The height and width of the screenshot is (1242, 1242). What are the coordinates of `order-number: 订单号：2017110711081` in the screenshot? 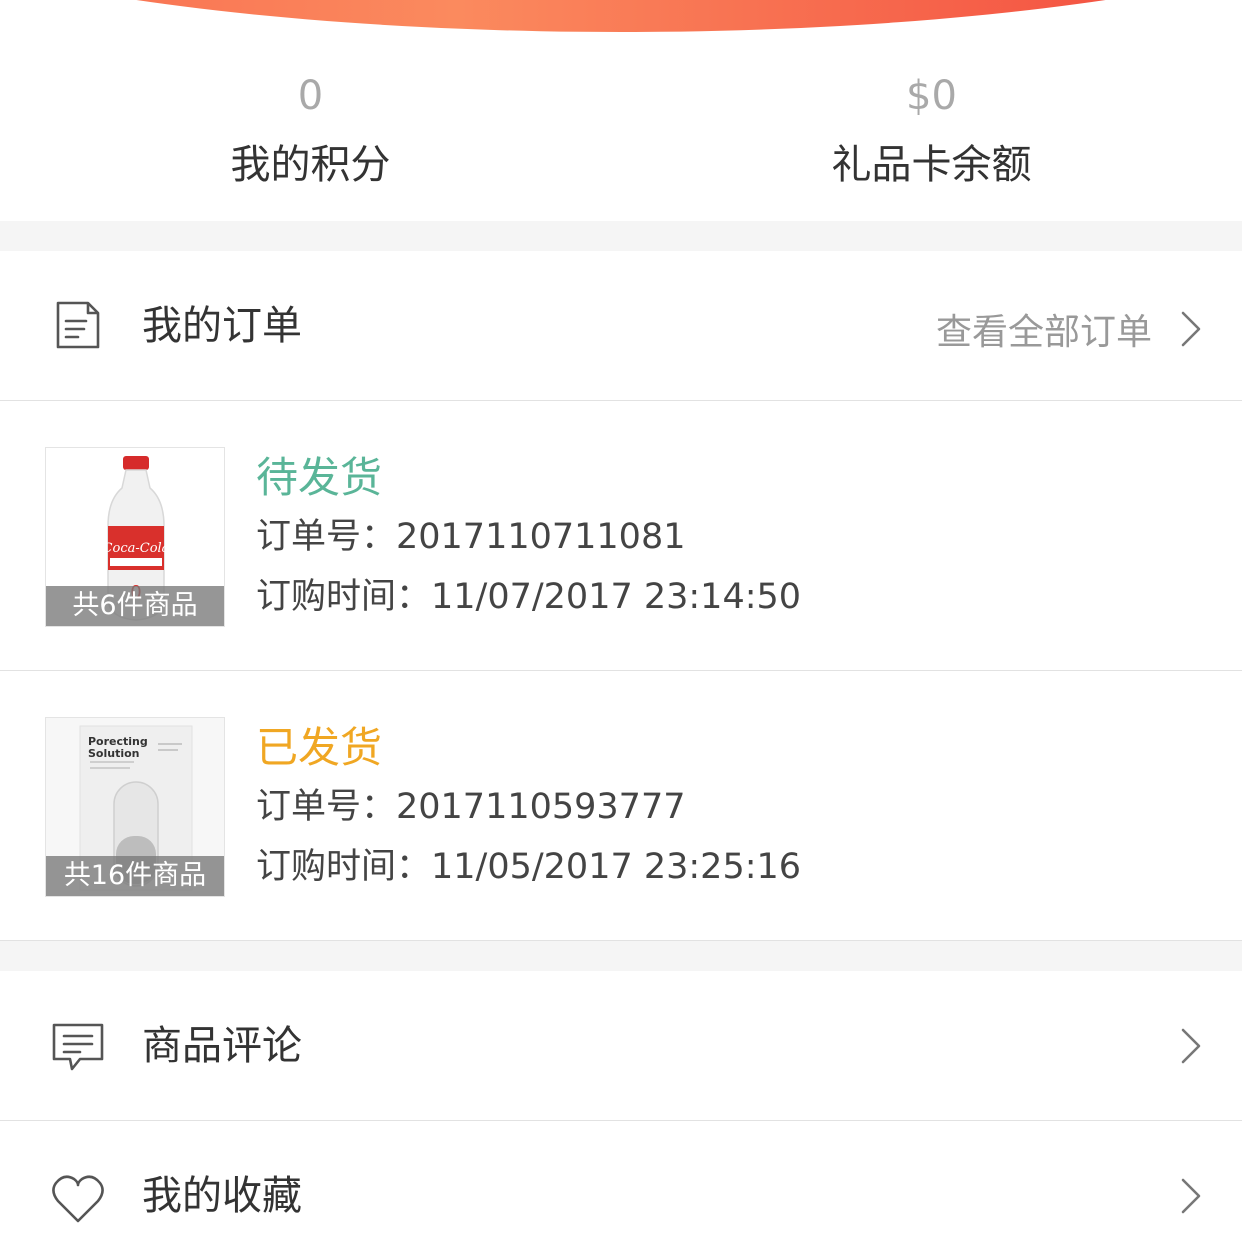 It's located at (471, 537).